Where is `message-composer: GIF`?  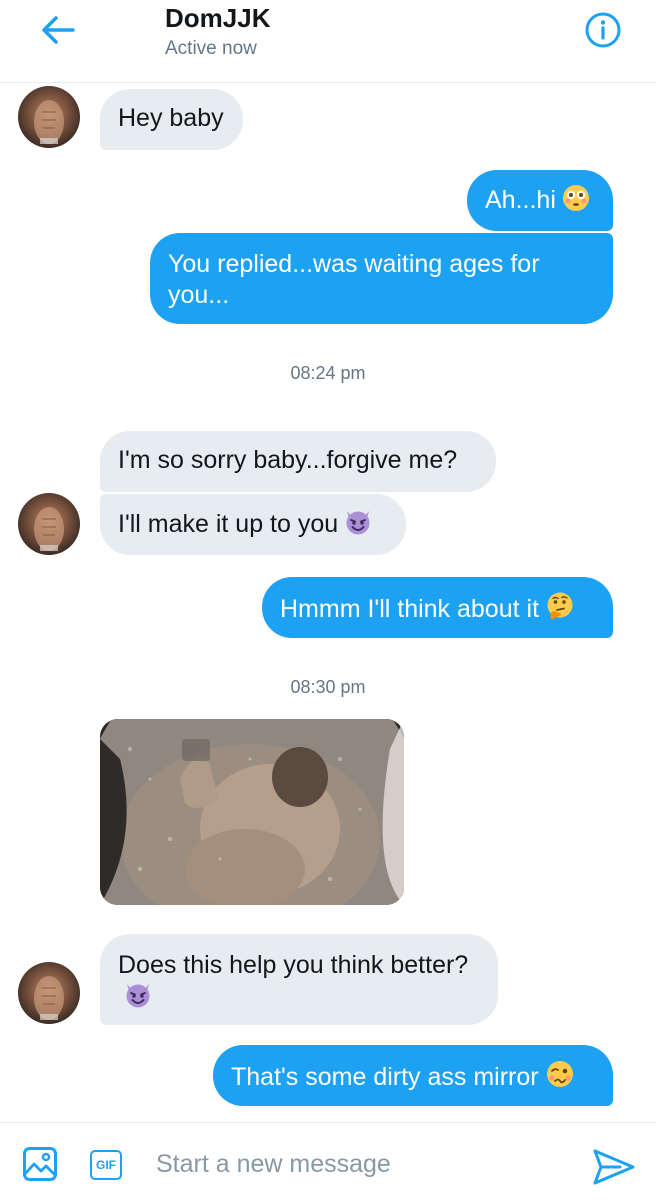
message-composer: GIF is located at coordinates (328, 1161).